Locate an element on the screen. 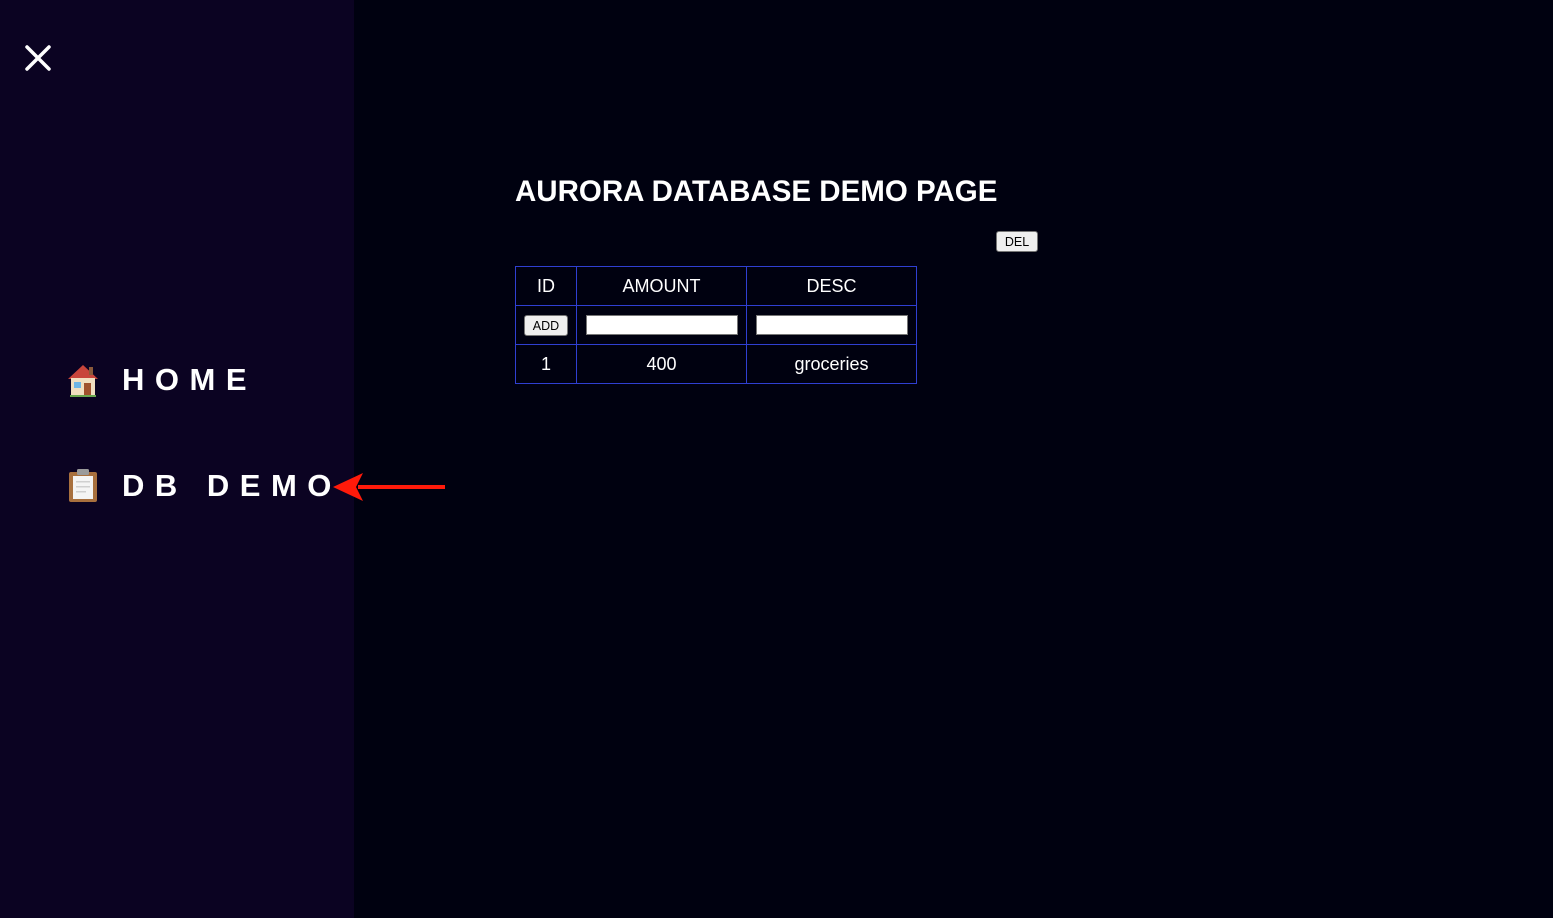  table-row: 1 400 groceries is located at coordinates (716, 364).